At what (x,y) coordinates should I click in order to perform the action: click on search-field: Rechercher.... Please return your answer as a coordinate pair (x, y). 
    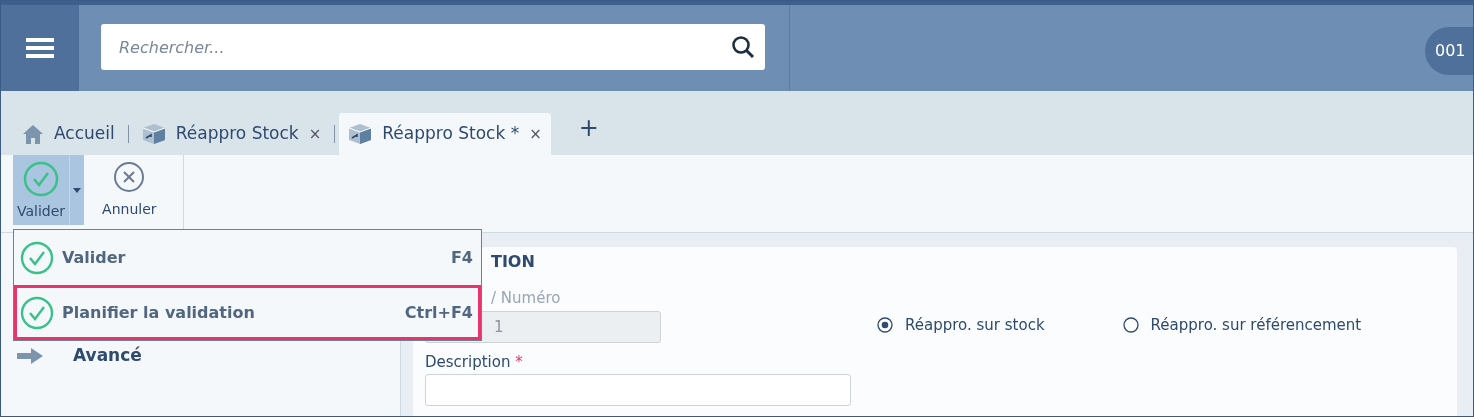
    Looking at the image, I should click on (433, 47).